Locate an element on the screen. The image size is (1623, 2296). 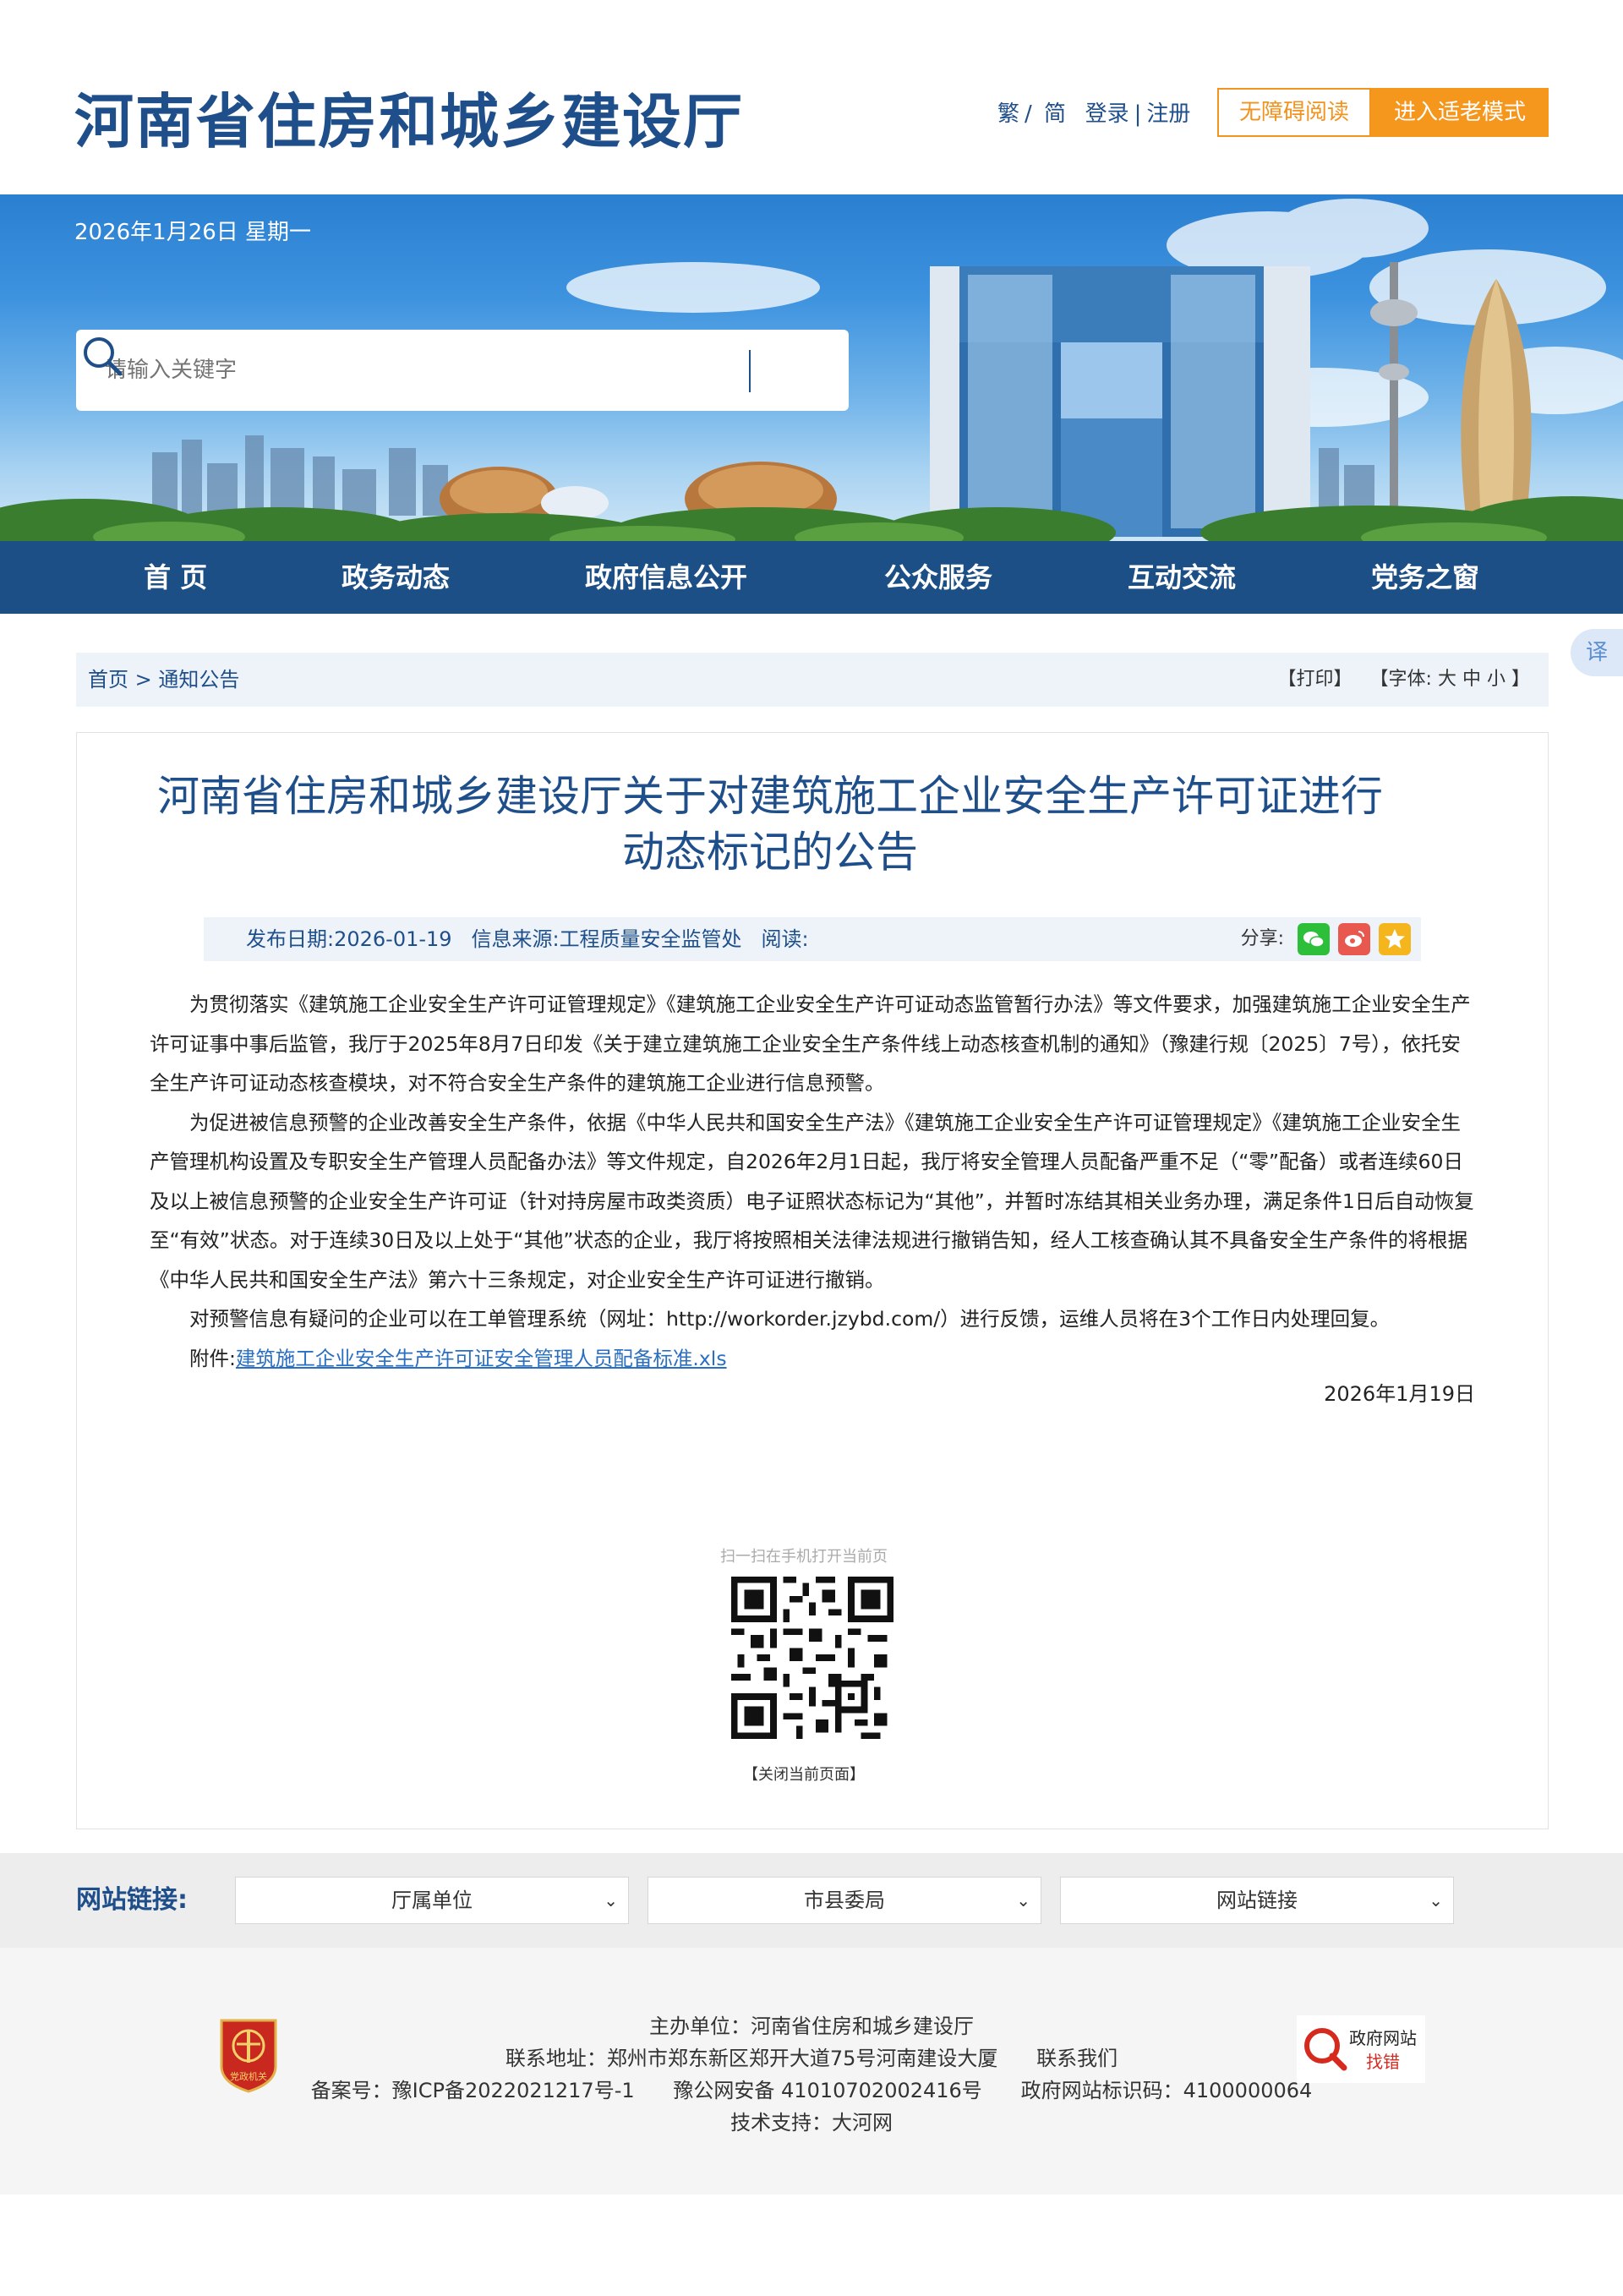
font-size-label: 【字体: is located at coordinates (1400, 679).